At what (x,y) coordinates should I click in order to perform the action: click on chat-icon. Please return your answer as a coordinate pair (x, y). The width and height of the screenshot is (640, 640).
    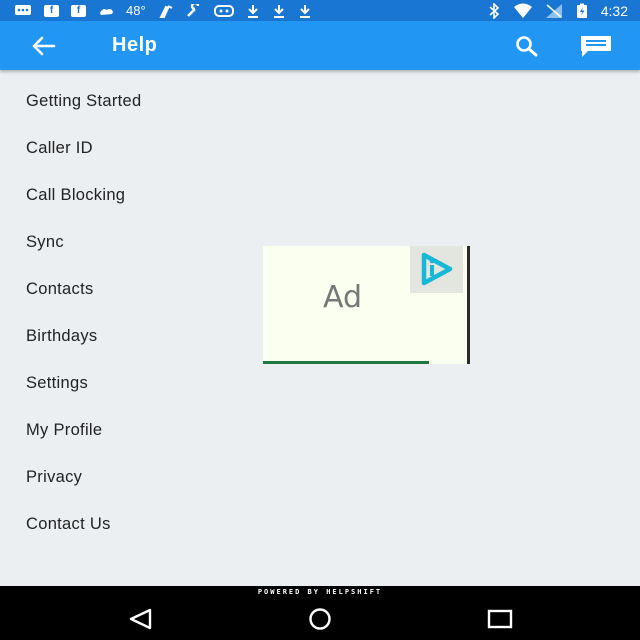
    Looking at the image, I should click on (596, 46).